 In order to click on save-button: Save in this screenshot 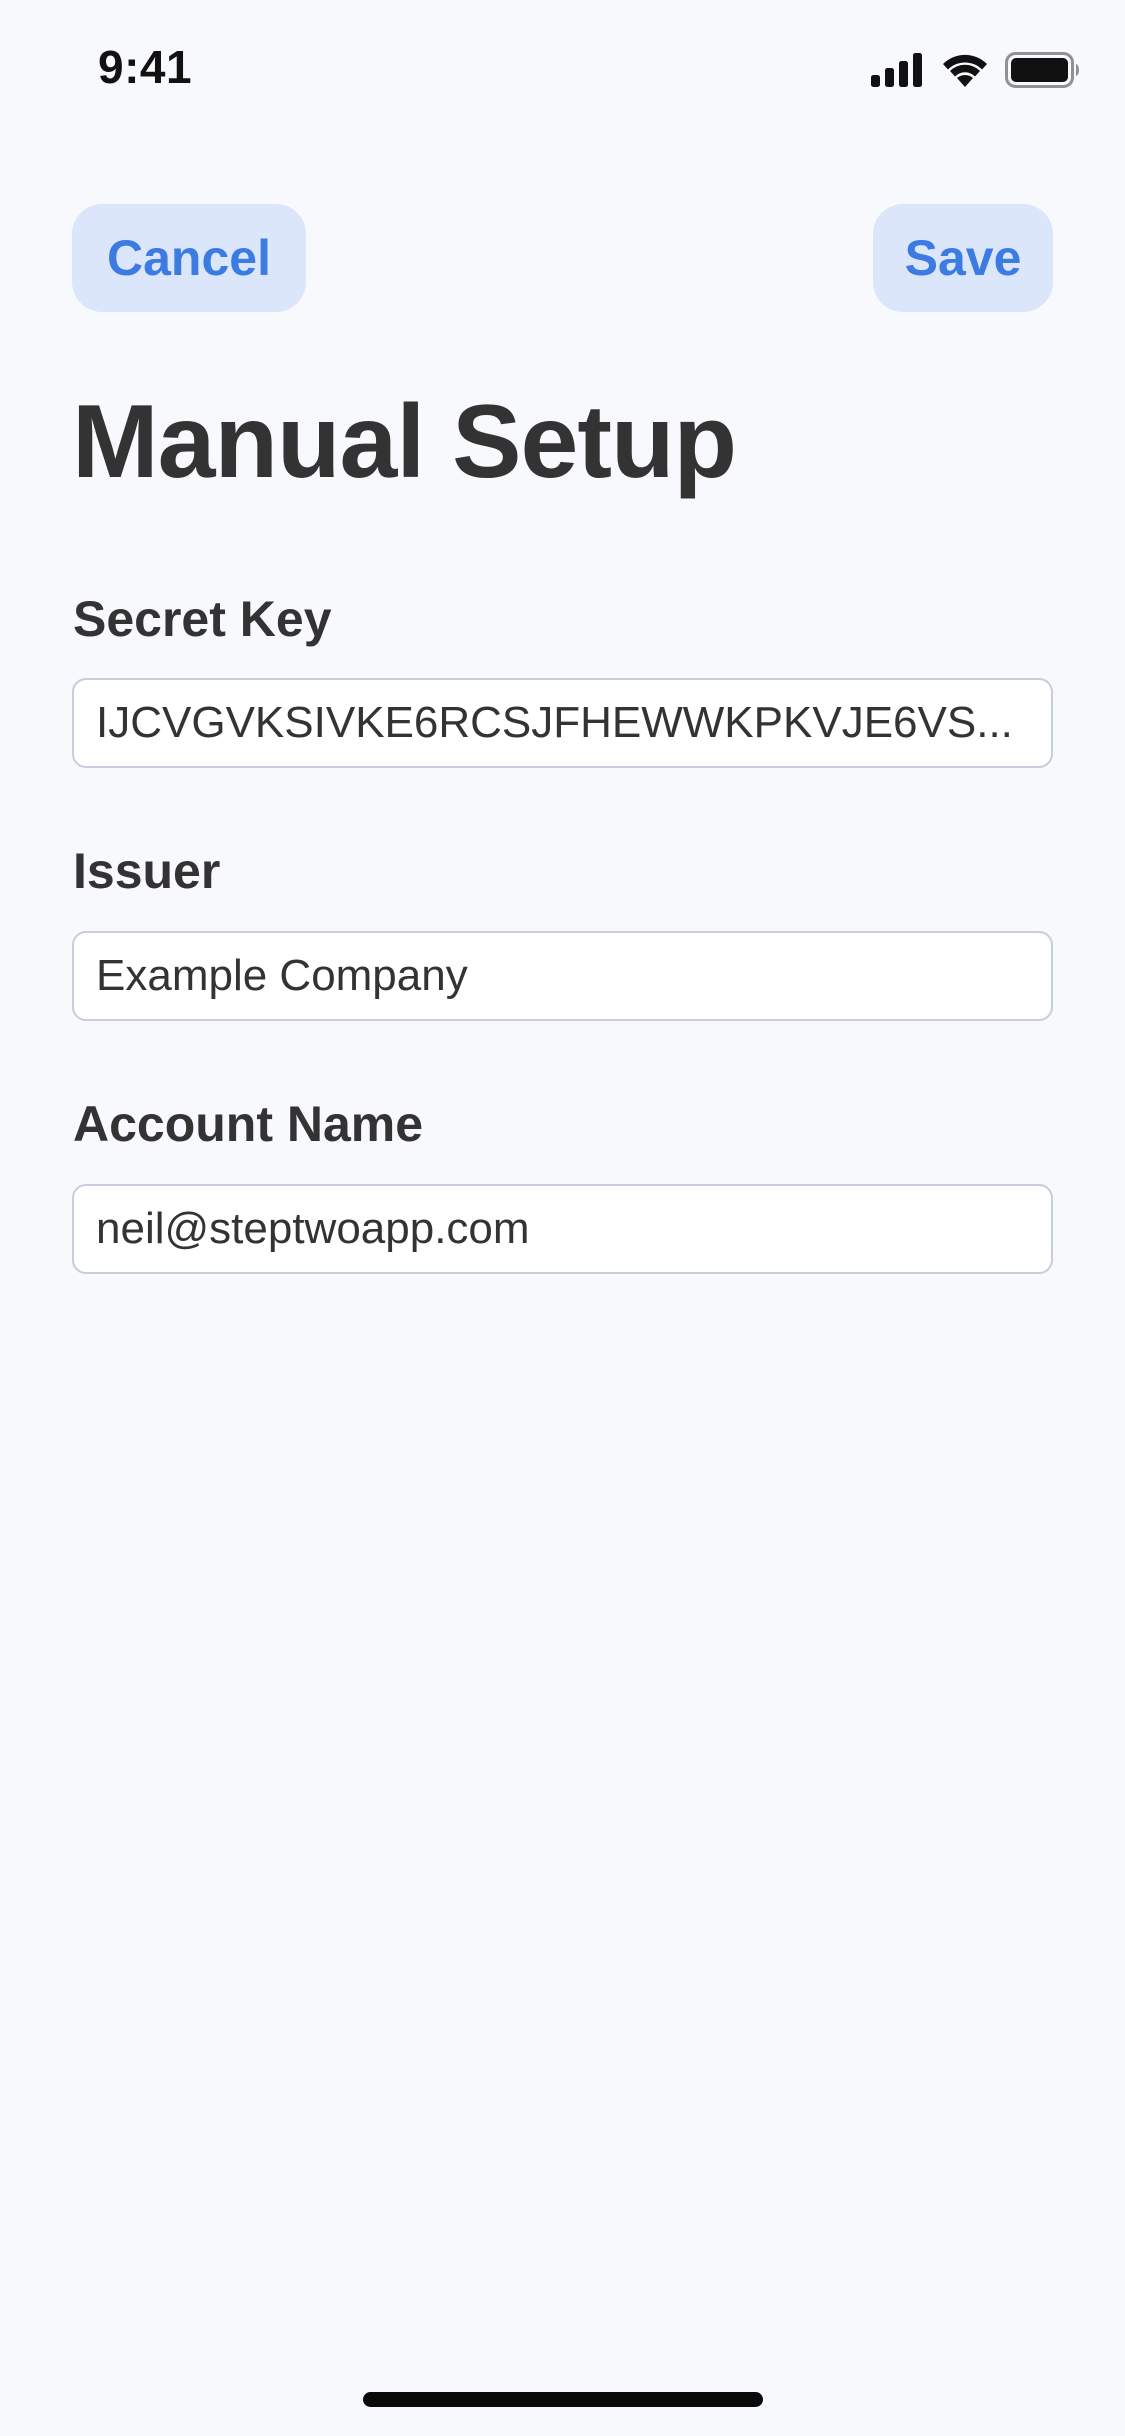, I will do `click(963, 258)`.